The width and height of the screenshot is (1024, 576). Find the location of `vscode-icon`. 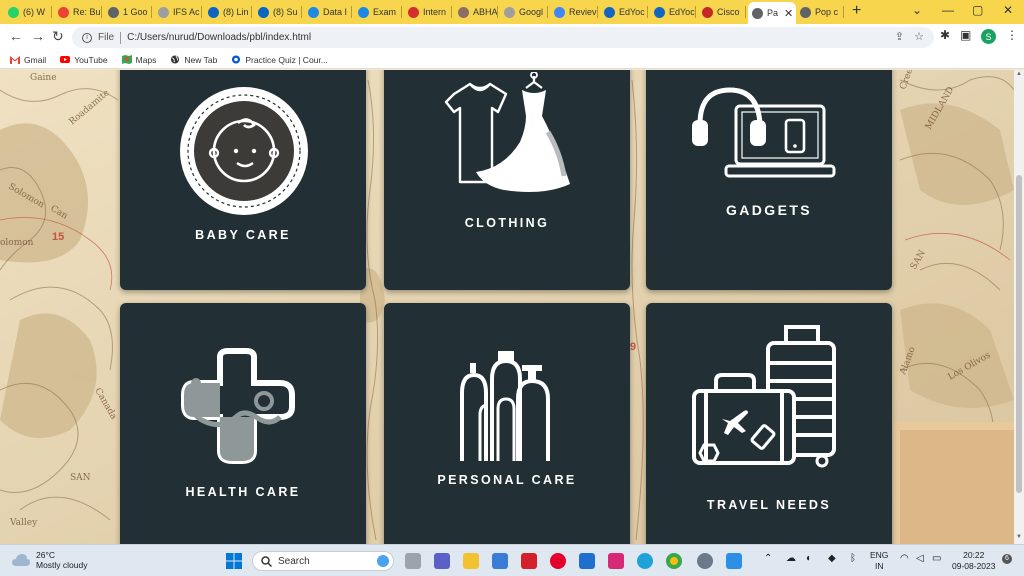

vscode-icon is located at coordinates (734, 561).